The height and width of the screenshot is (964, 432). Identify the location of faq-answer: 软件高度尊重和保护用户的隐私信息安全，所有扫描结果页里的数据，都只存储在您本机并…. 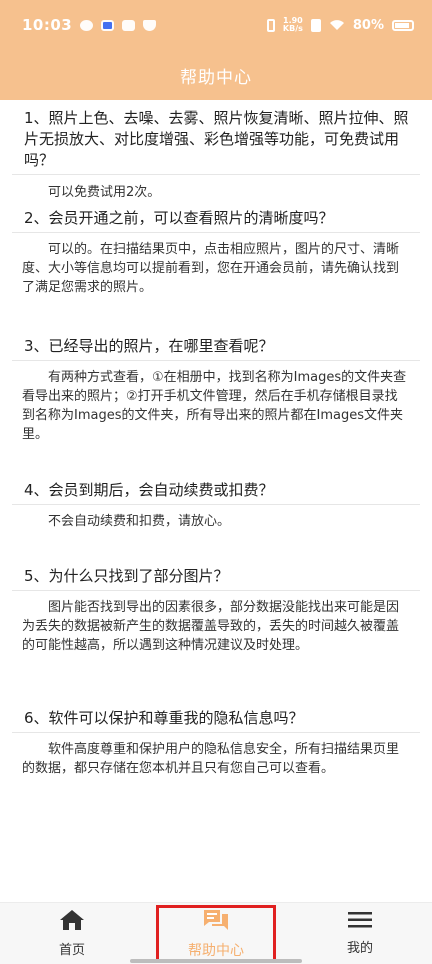
(211, 759).